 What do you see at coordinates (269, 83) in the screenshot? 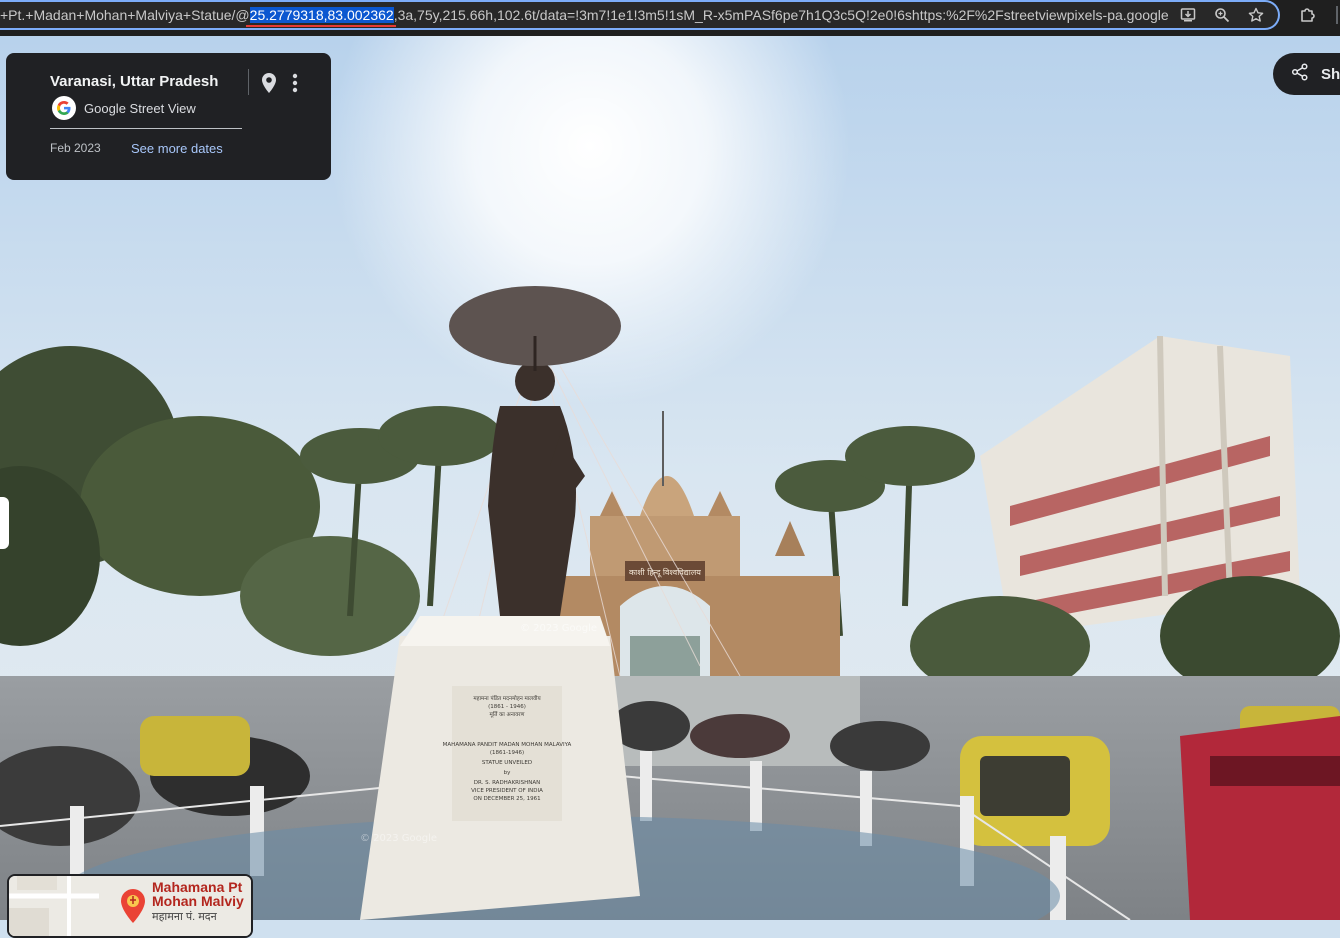
I see `location-pin-icon` at bounding box center [269, 83].